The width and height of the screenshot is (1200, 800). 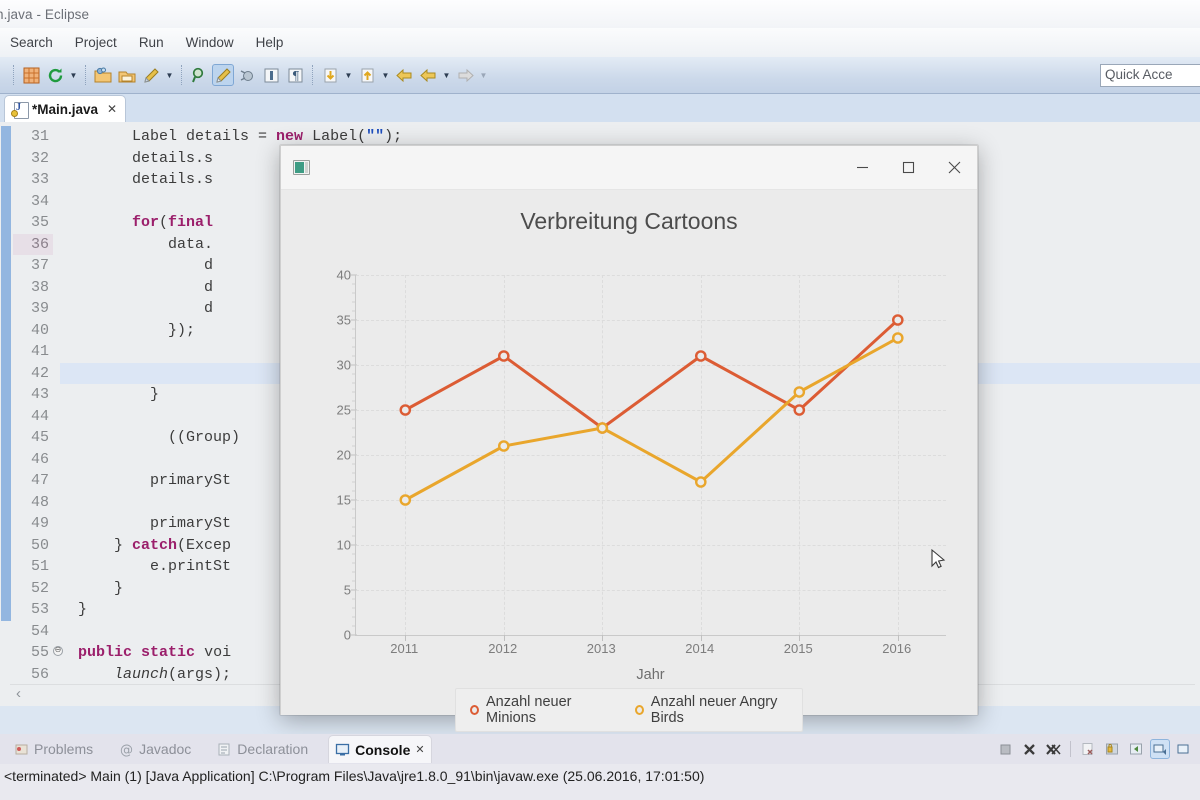 I want to click on javadoc-icon: @, so click(x=126, y=750).